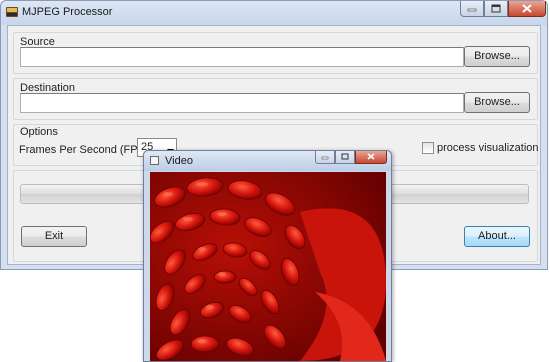 This screenshot has width=550, height=362. I want to click on fps-label: Frames Per Second (FPS):, so click(85, 150).